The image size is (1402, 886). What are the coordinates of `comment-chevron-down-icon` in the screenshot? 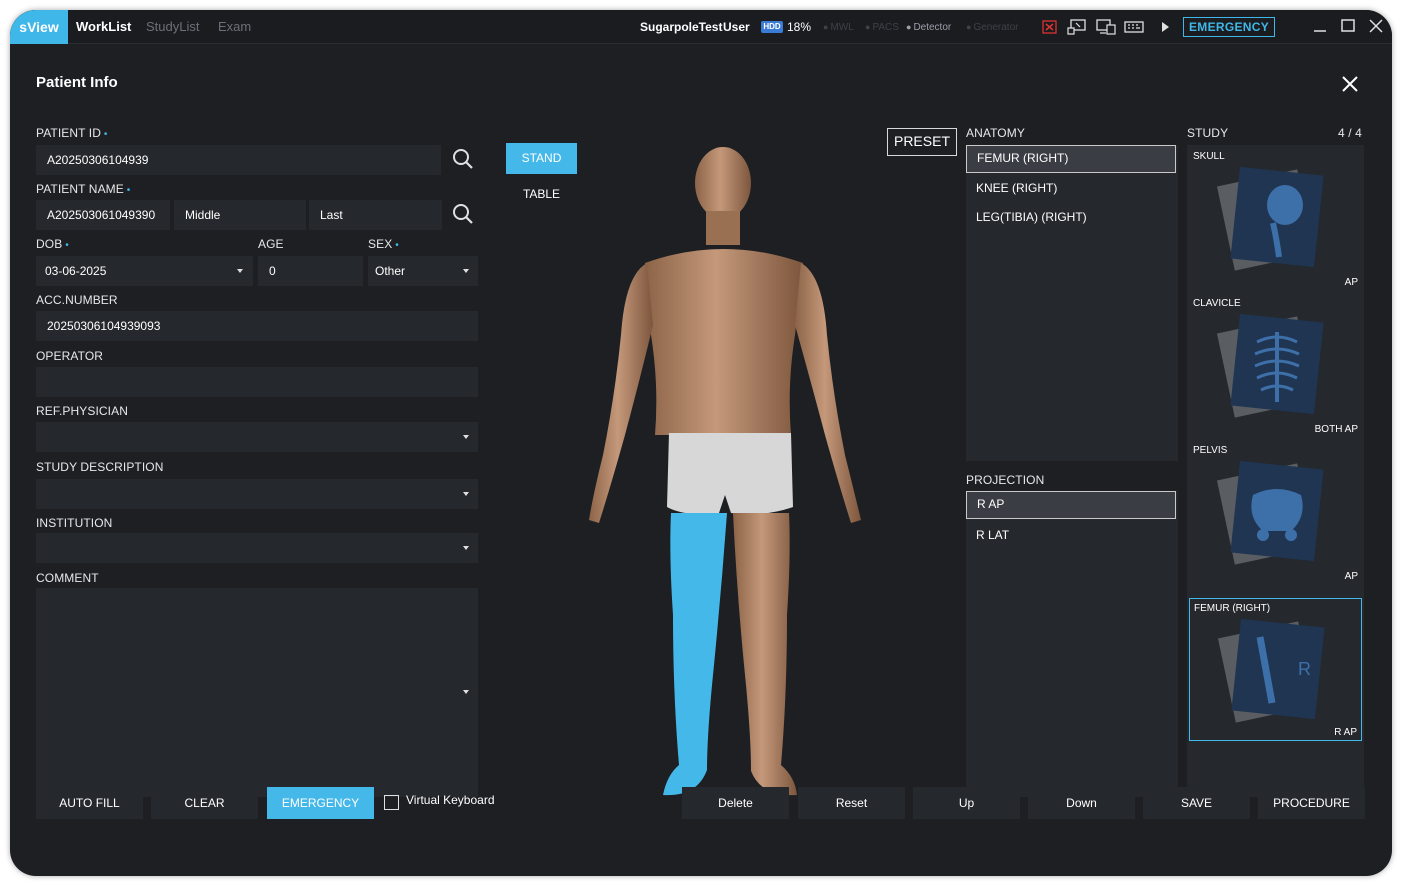 It's located at (466, 692).